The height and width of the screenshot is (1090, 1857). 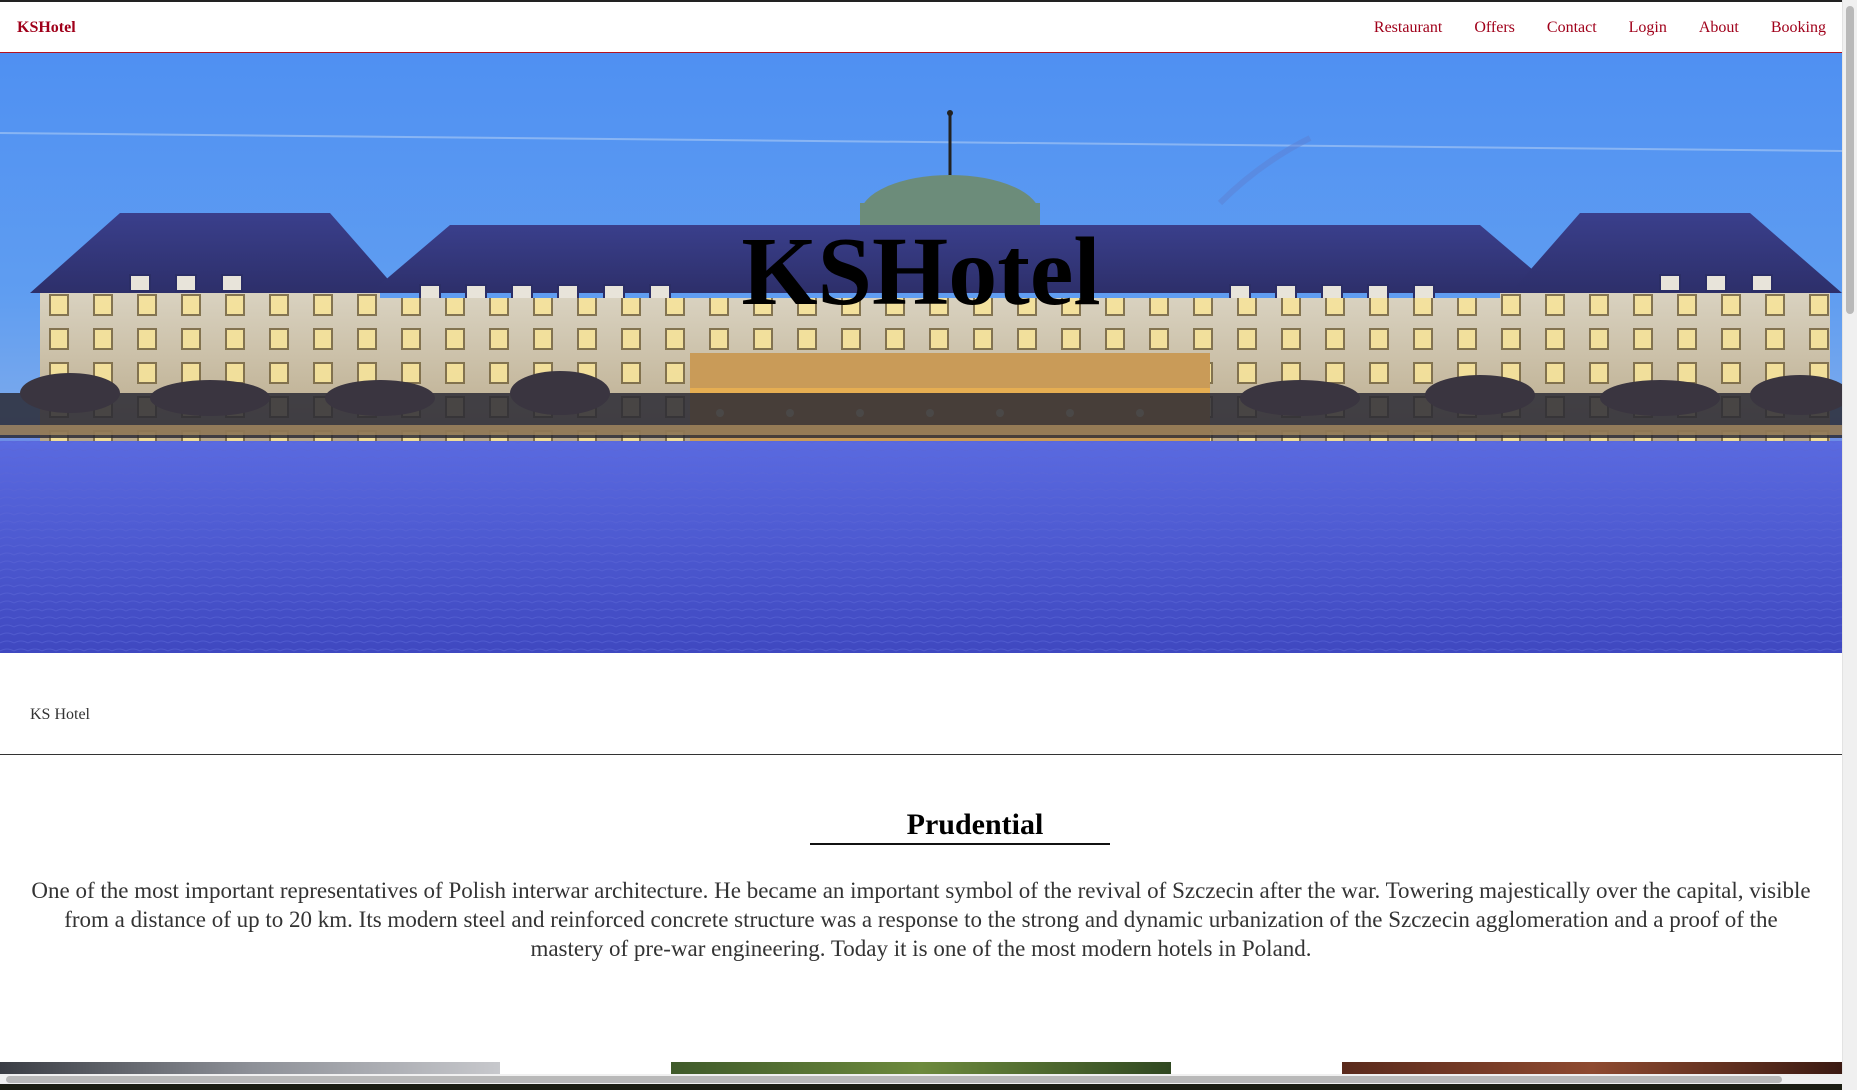 What do you see at coordinates (46, 28) in the screenshot?
I see `brand-link: KSHotel` at bounding box center [46, 28].